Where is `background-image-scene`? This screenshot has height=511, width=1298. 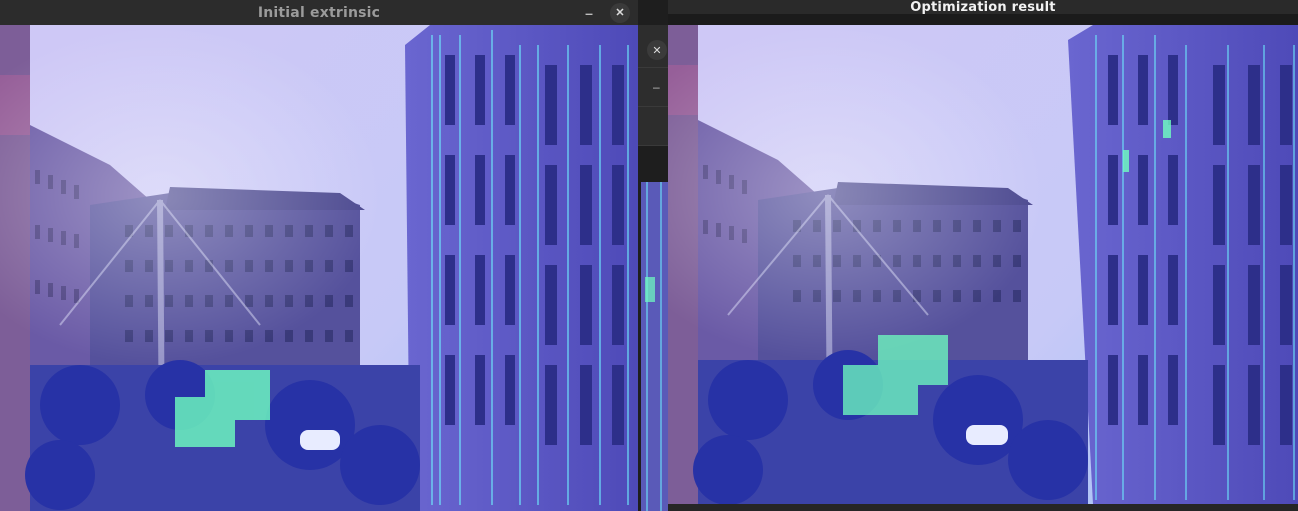
background-image-scene is located at coordinates (654, 346).